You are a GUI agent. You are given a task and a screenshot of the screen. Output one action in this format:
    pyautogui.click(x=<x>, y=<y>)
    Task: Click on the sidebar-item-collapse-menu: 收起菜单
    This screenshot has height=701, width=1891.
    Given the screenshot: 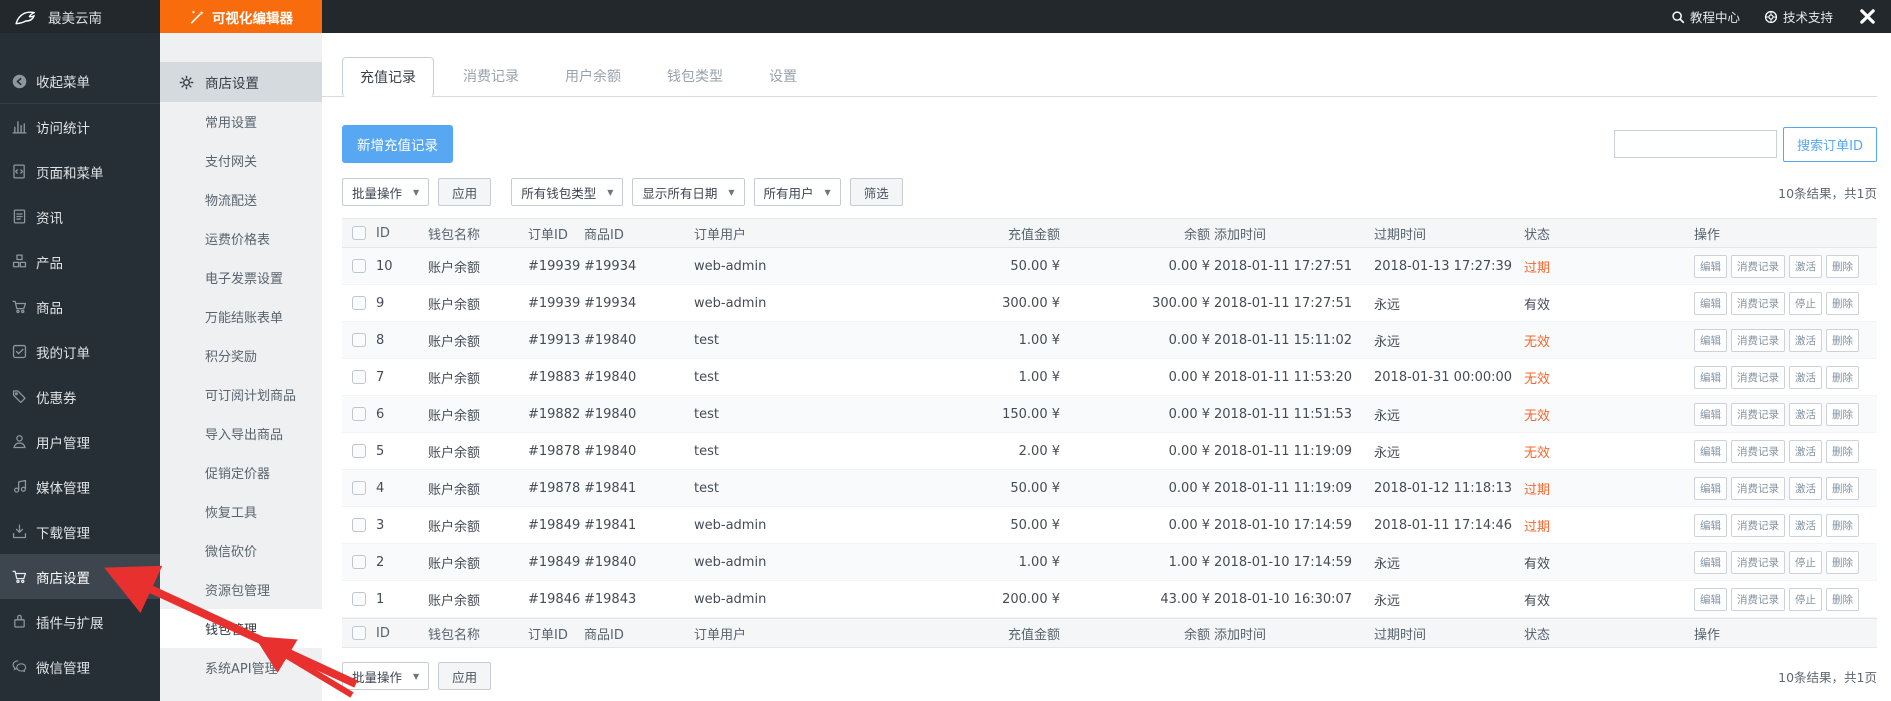 What is the action you would take?
    pyautogui.click(x=80, y=81)
    